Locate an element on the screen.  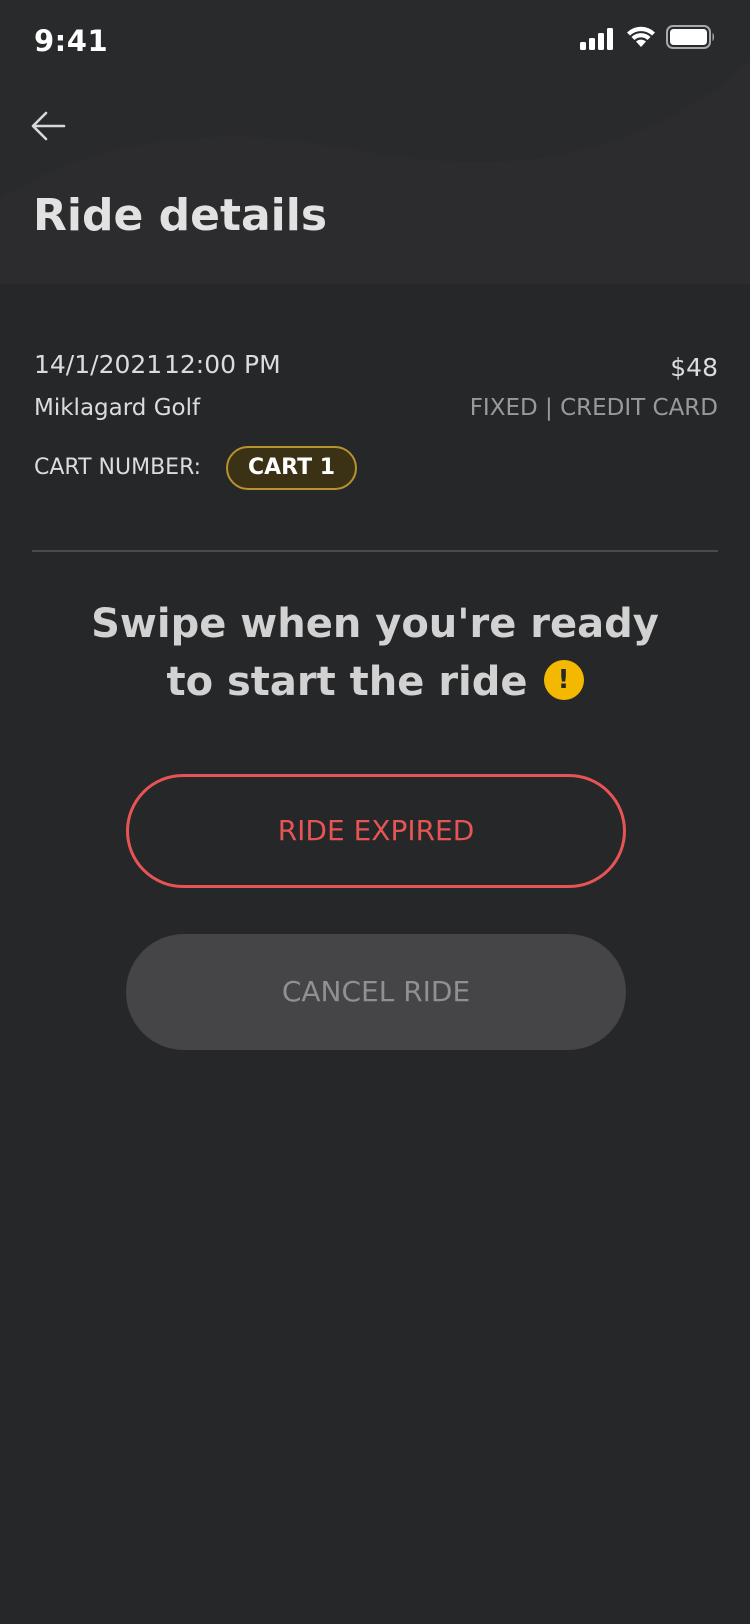
battery-icon is located at coordinates (690, 37).